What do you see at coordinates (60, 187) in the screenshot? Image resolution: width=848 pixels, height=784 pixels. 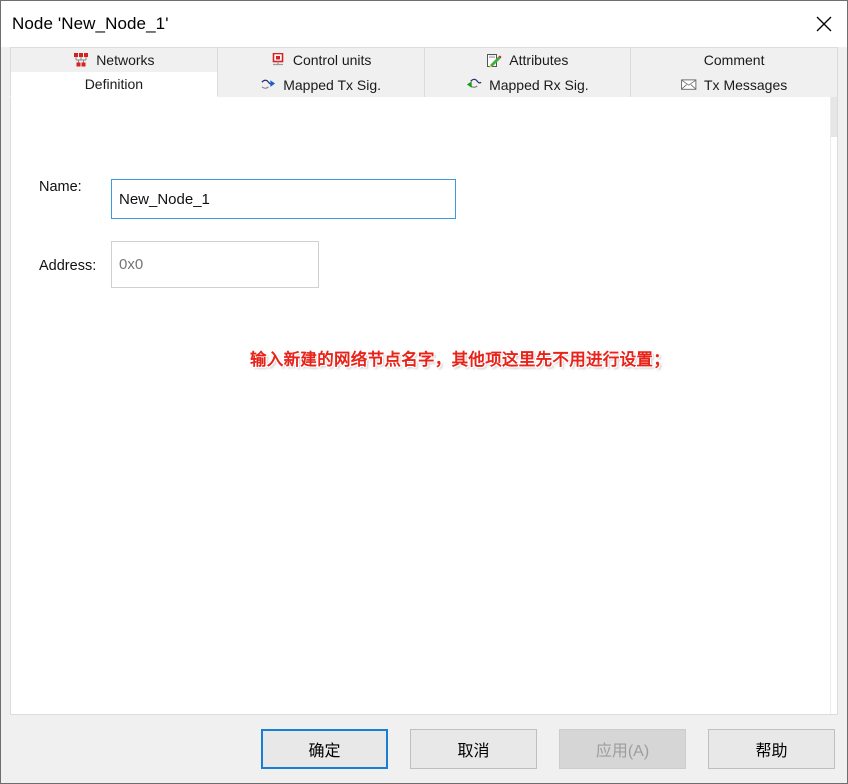 I see `name-label: Name:` at bounding box center [60, 187].